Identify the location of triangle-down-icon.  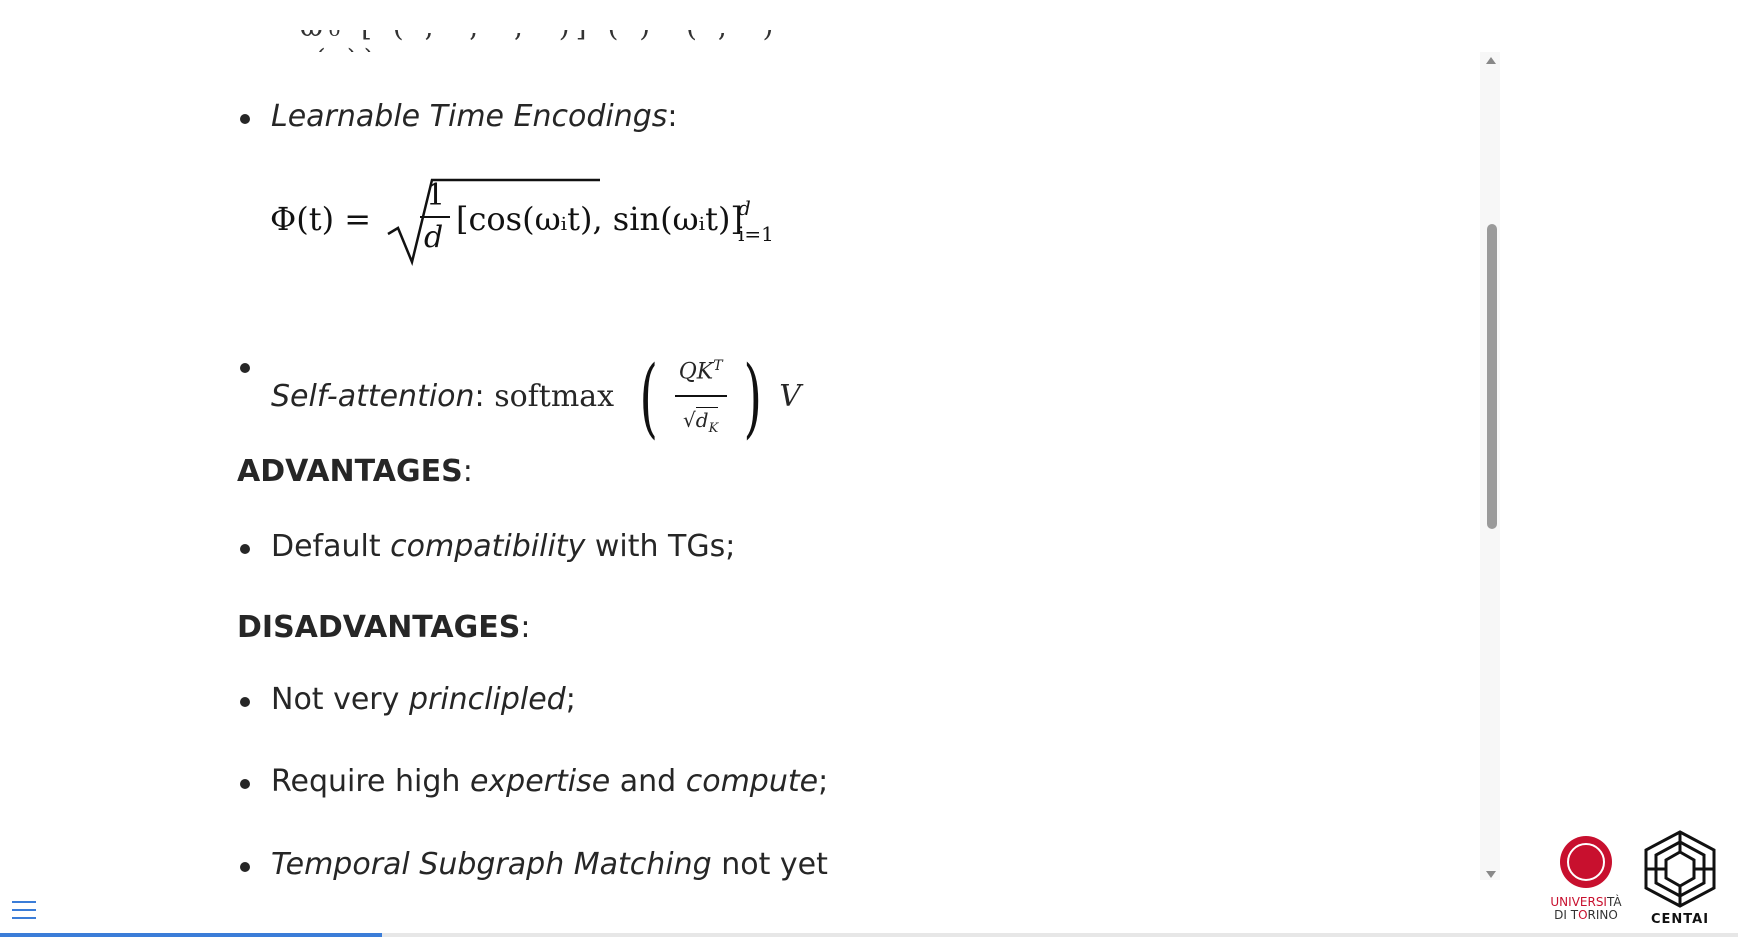
(1491, 874).